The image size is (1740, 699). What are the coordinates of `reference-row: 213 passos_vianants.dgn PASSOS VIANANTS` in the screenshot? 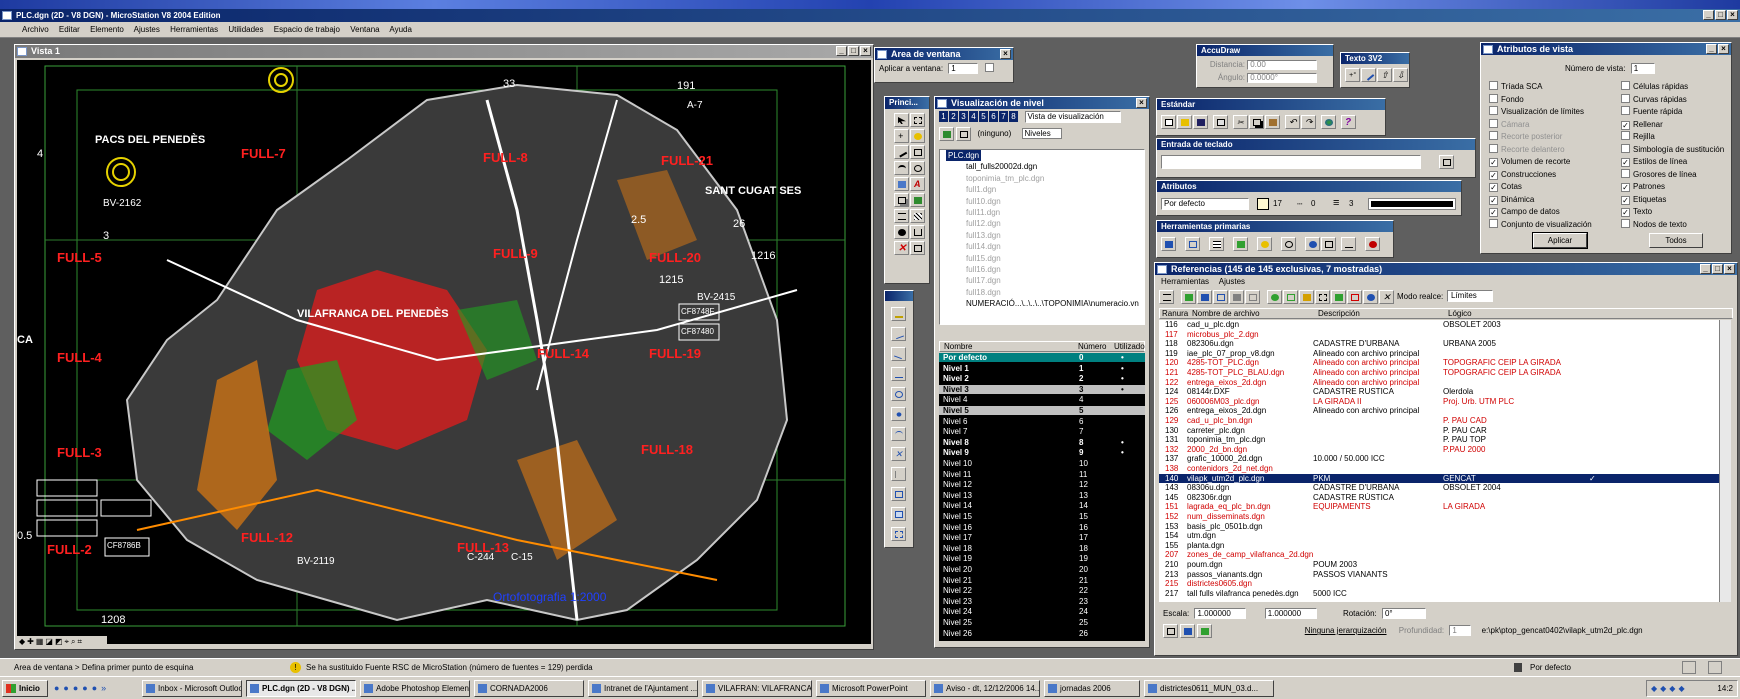 It's located at (1439, 575).